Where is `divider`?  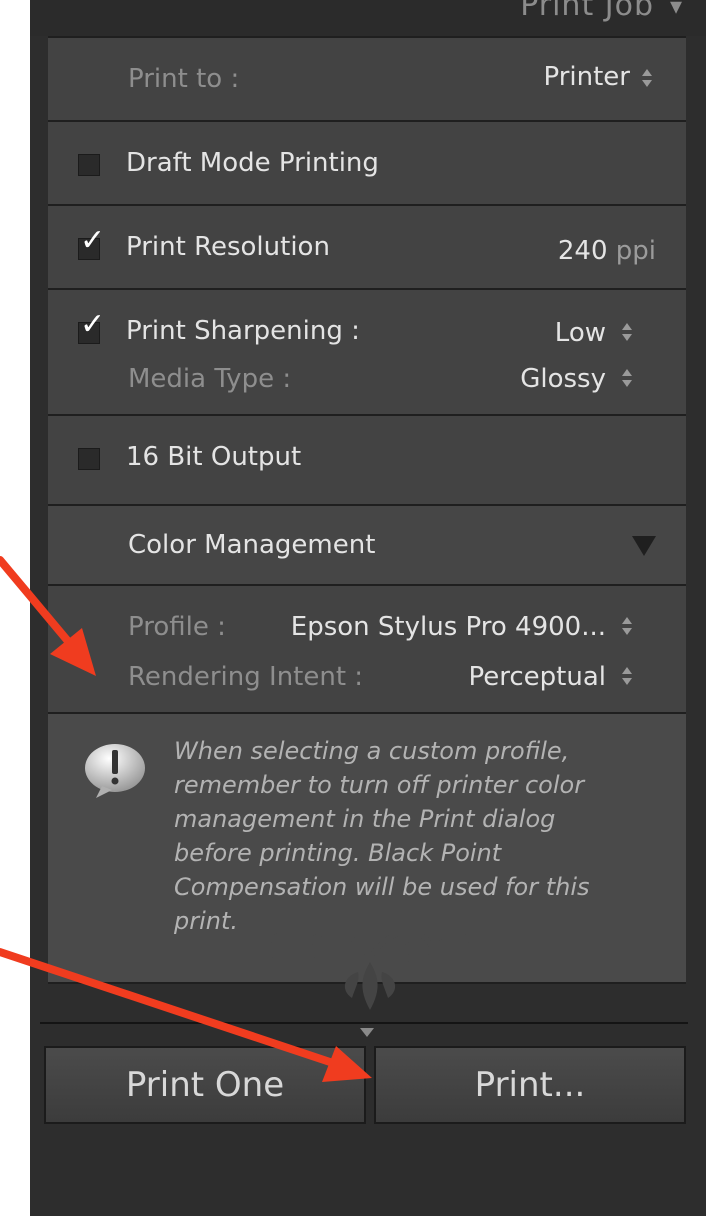 divider is located at coordinates (364, 1023).